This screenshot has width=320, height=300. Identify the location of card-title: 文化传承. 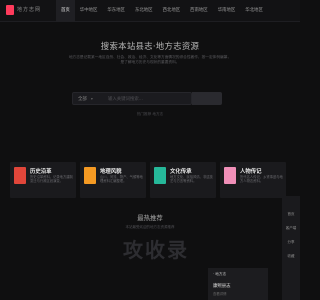
(181, 172).